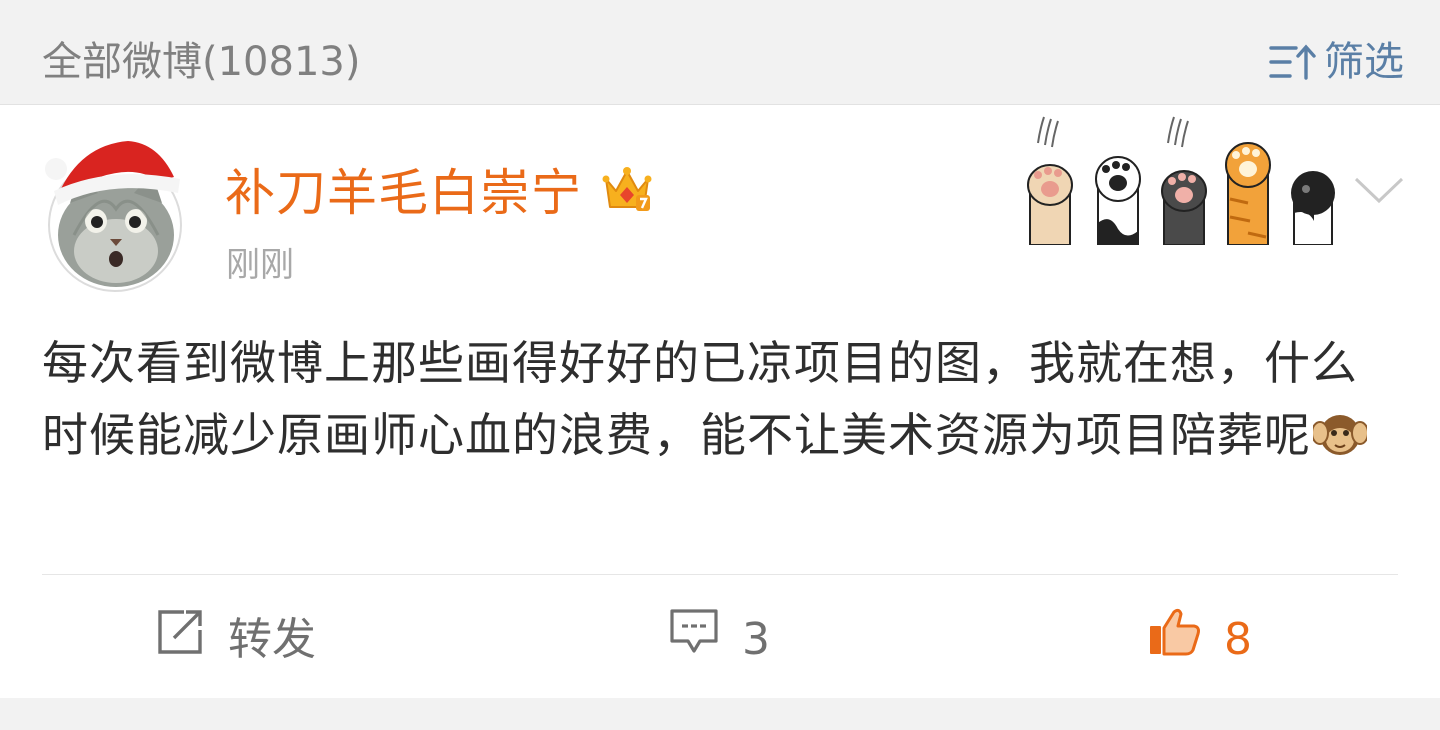 The width and height of the screenshot is (1440, 730). I want to click on comment-icon, so click(694, 640).